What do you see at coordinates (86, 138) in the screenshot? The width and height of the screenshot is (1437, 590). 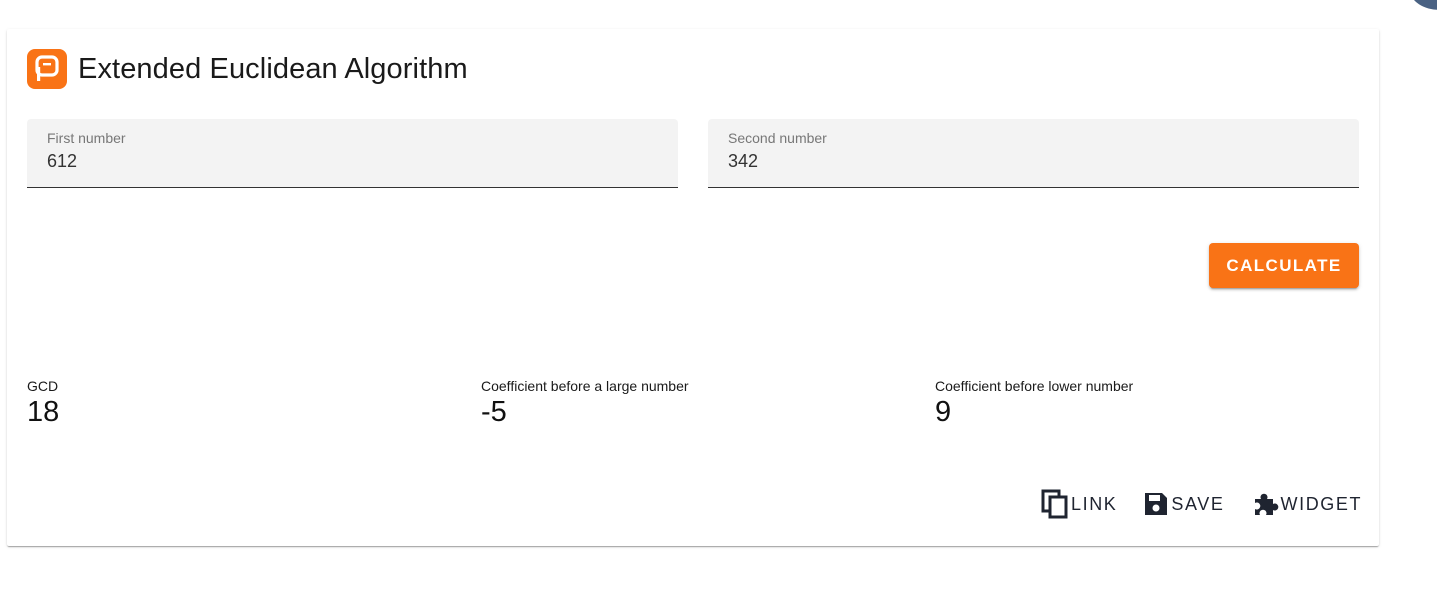 I see `first-number-label: First number` at bounding box center [86, 138].